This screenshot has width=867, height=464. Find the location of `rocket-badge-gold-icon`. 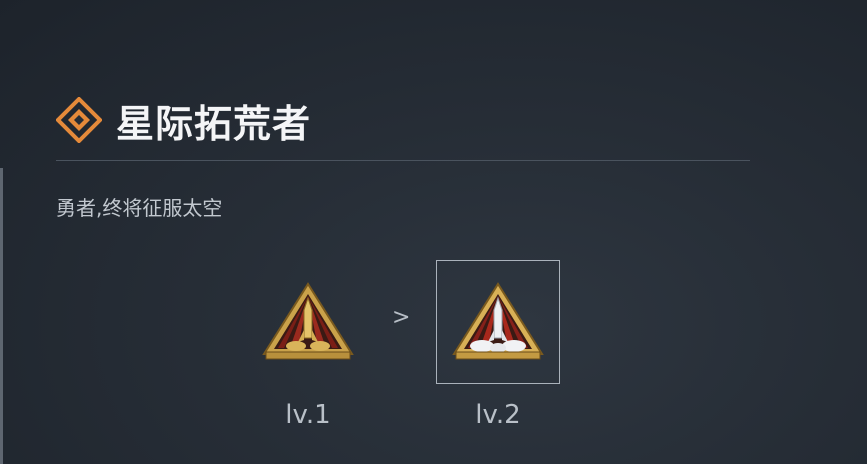

rocket-badge-gold-icon is located at coordinates (308, 321).